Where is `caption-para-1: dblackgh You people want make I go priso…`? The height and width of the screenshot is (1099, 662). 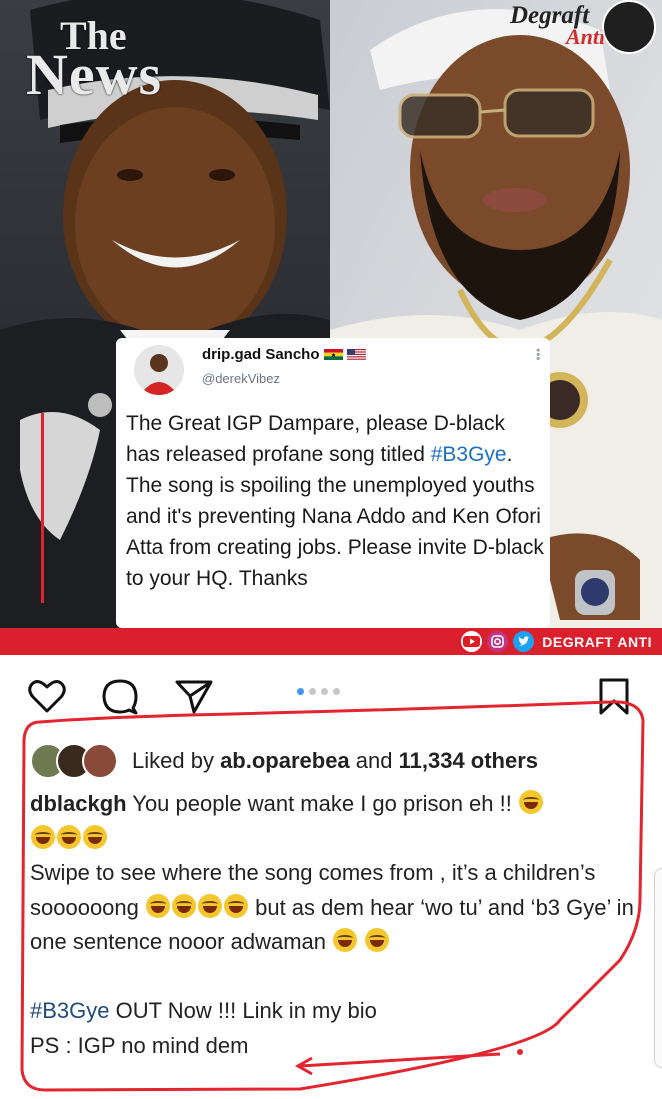
caption-para-1: dblackgh You people want make I go priso… is located at coordinates (335, 821).